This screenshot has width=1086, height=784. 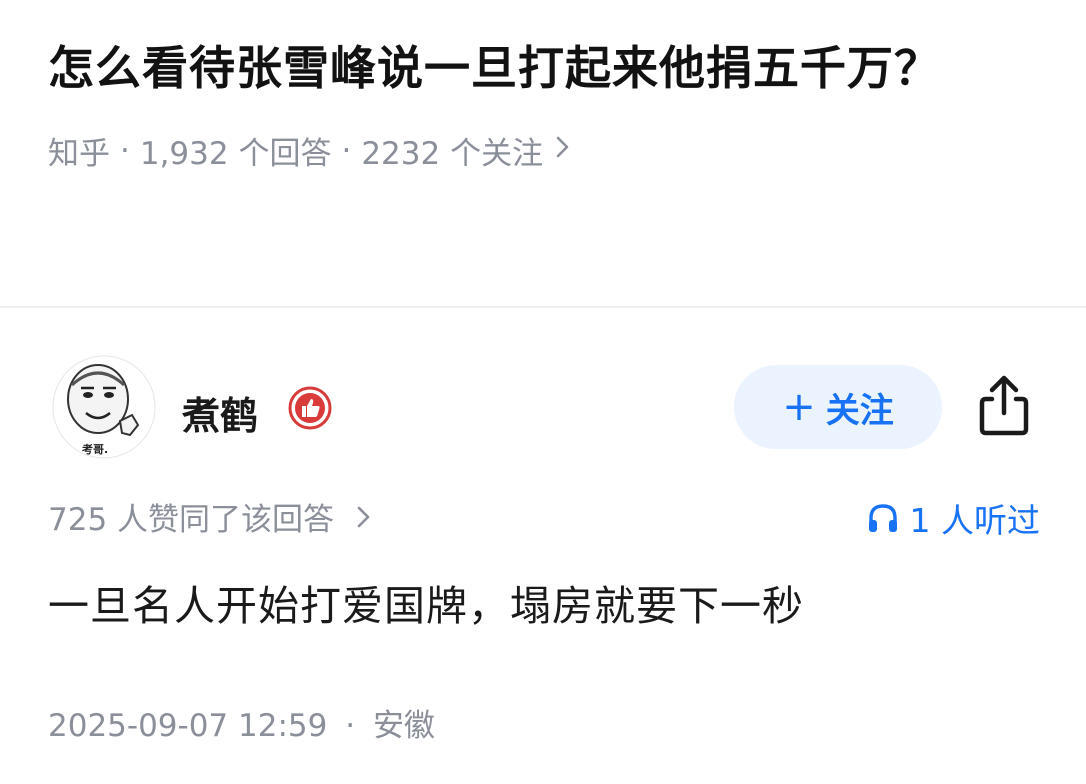 What do you see at coordinates (528, 68) in the screenshot?
I see `question-title: 怎么看待张雪峰说一旦打起来他捐五千万？` at bounding box center [528, 68].